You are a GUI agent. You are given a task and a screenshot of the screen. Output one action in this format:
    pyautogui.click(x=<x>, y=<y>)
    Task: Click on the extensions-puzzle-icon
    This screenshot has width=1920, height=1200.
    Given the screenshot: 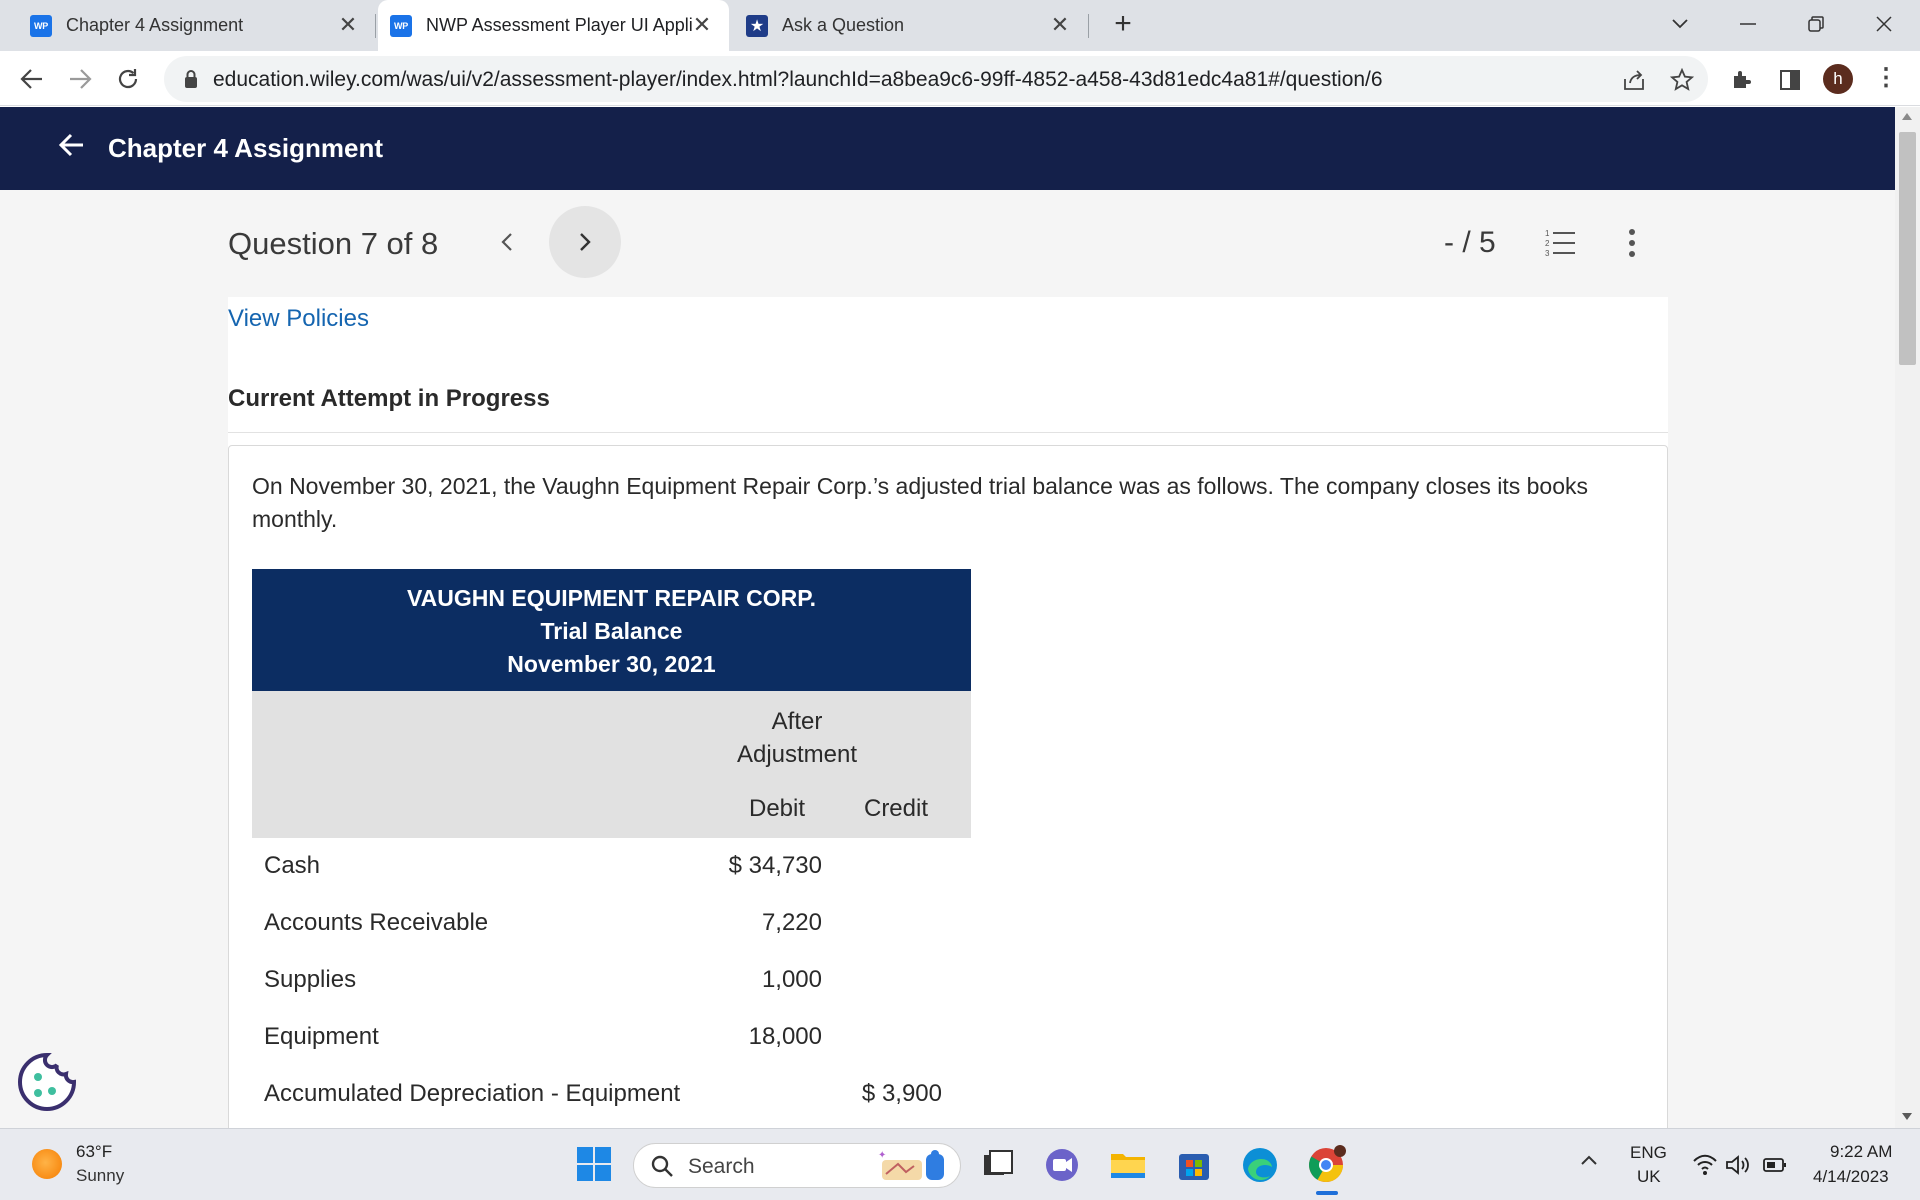 What is the action you would take?
    pyautogui.click(x=1742, y=80)
    